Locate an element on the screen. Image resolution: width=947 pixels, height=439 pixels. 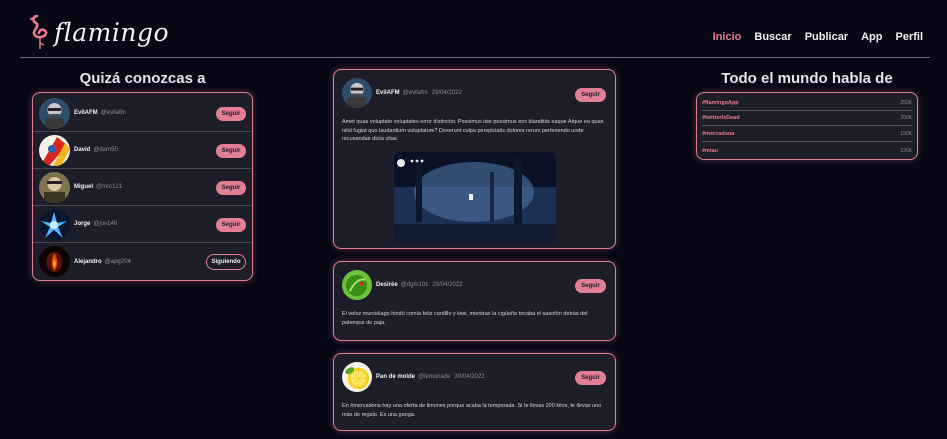
username: Miguel is located at coordinates (83, 187).